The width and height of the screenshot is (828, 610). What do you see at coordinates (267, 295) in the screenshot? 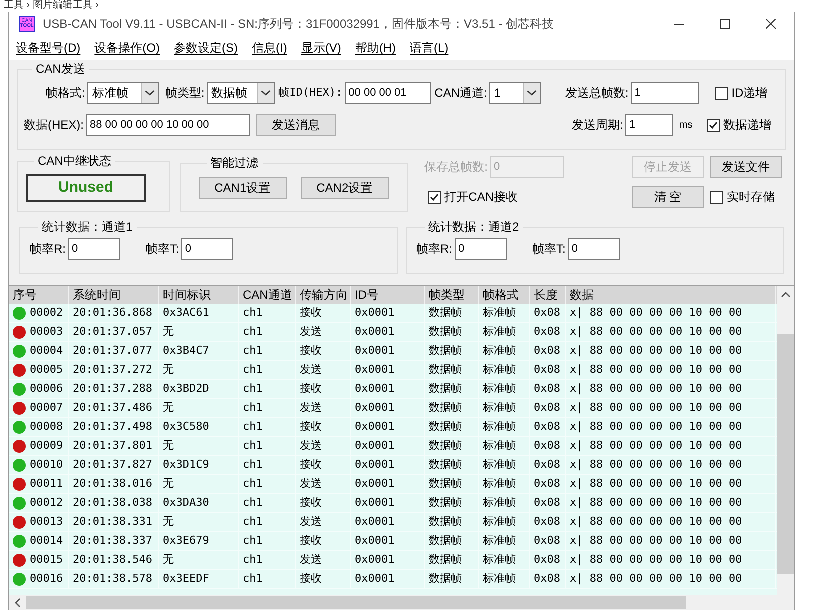
I see `column-header: CAN通道` at bounding box center [267, 295].